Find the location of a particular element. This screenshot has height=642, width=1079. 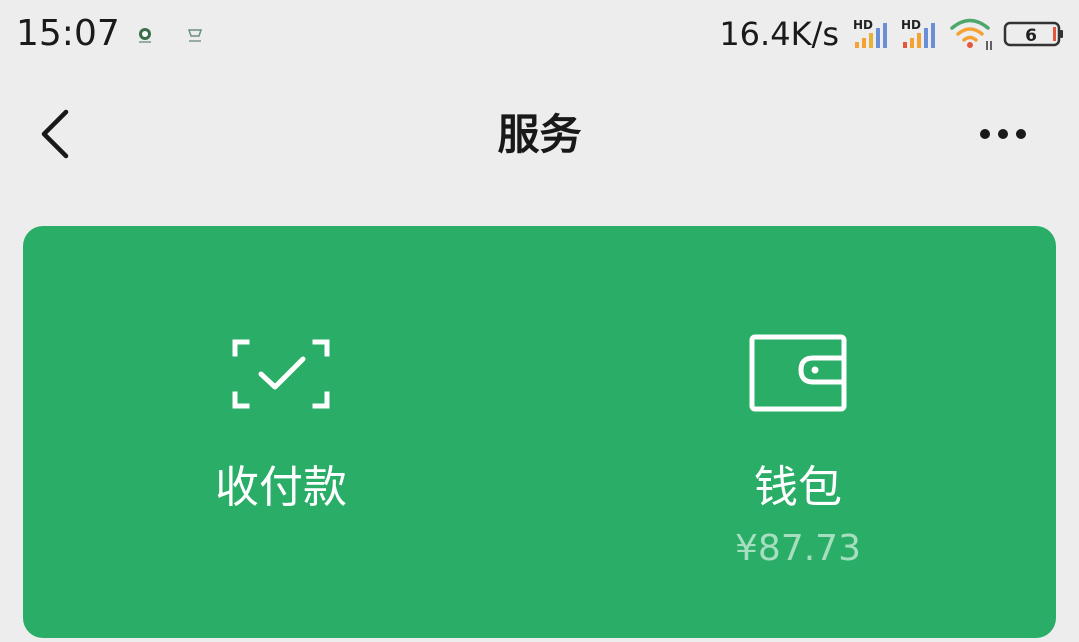

wallet-icon is located at coordinates (798, 373).